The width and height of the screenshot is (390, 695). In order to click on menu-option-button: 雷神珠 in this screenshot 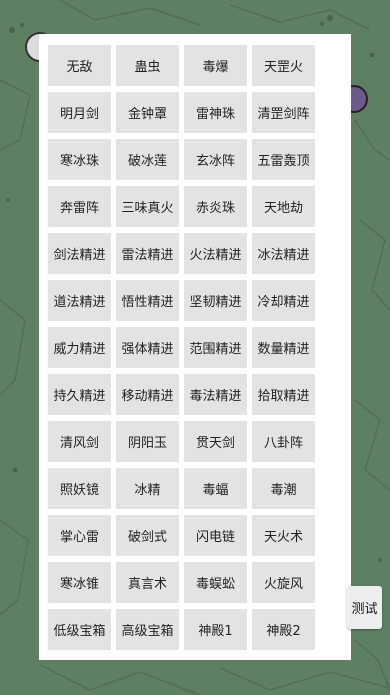, I will do `click(215, 112)`.